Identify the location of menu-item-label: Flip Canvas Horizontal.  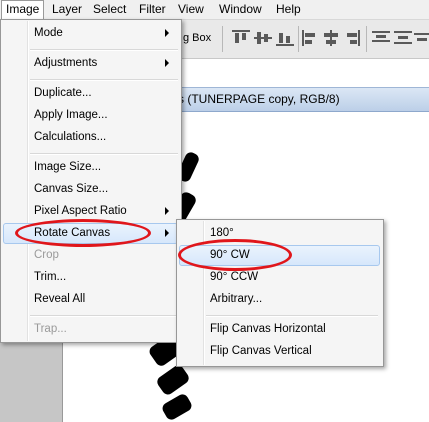
(268, 329).